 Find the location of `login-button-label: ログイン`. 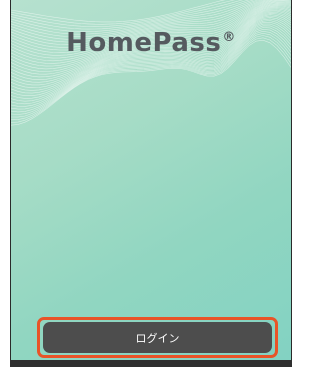

login-button-label: ログイン is located at coordinates (157, 338).